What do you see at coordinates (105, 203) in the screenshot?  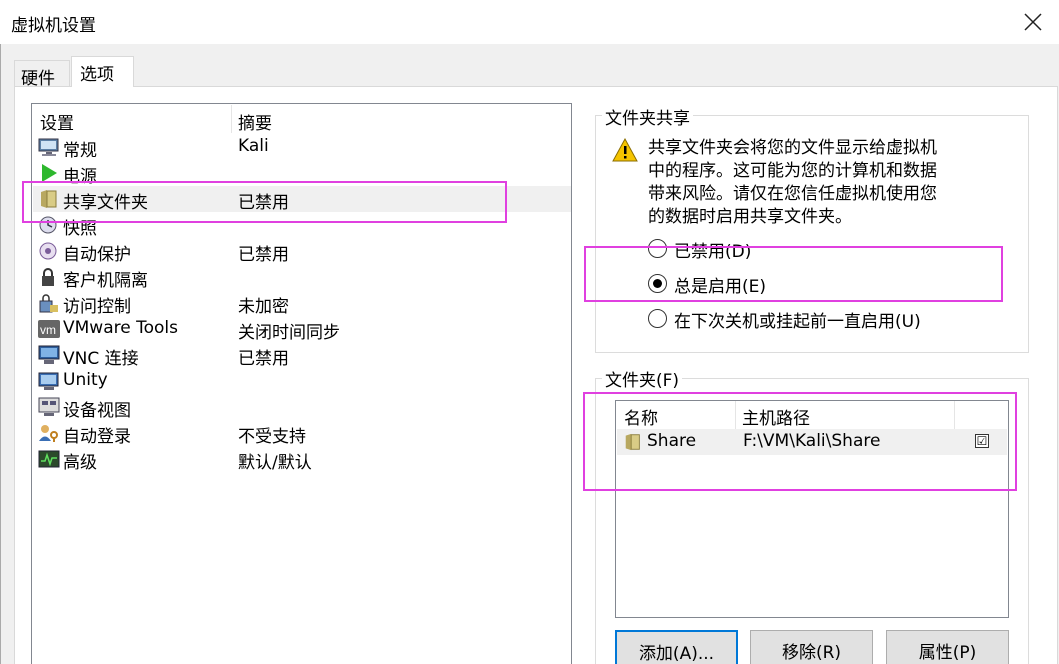 I see `list-item-label: 共享文件夹` at bounding box center [105, 203].